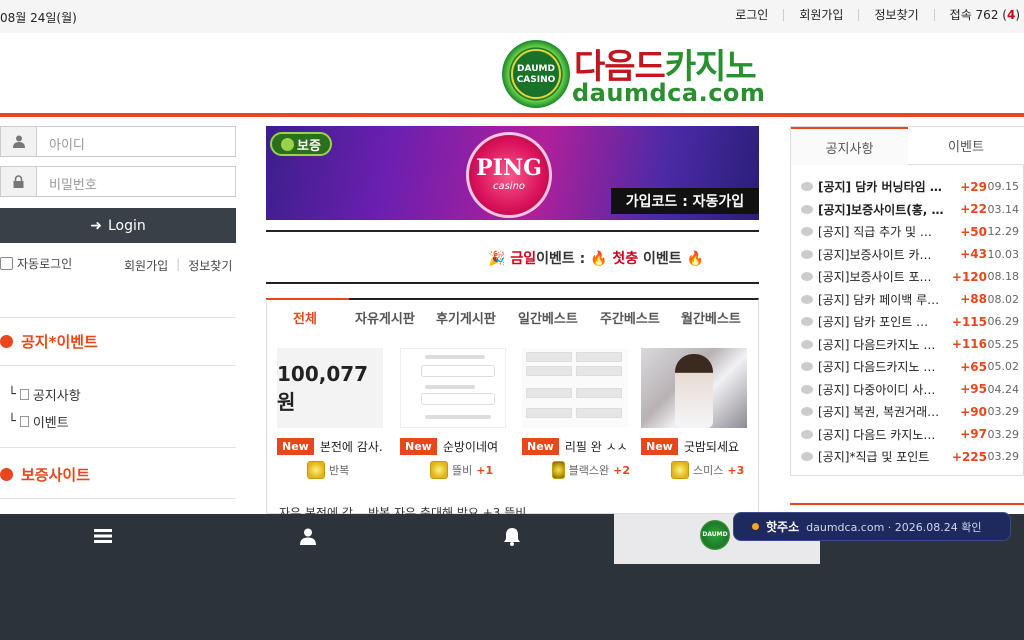  Describe the element at coordinates (38, 18) in the screenshot. I see `current-date: 08월 24일(월)` at that location.